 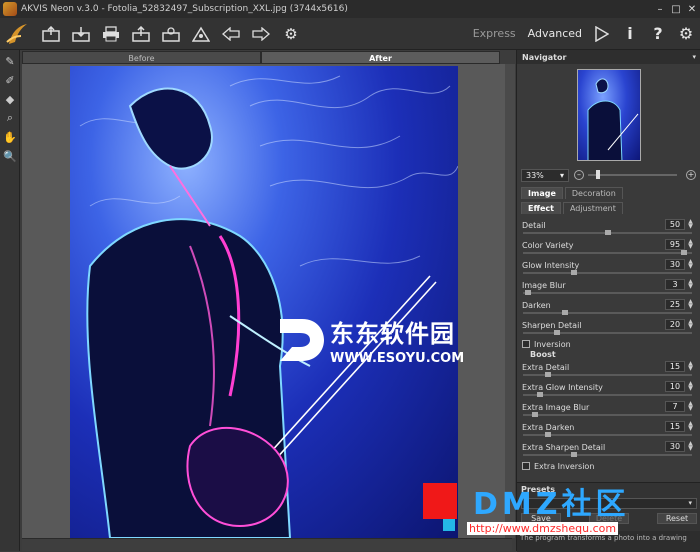 I want to click on dmz-url: http://www.dmzshequ.com, so click(x=543, y=528).